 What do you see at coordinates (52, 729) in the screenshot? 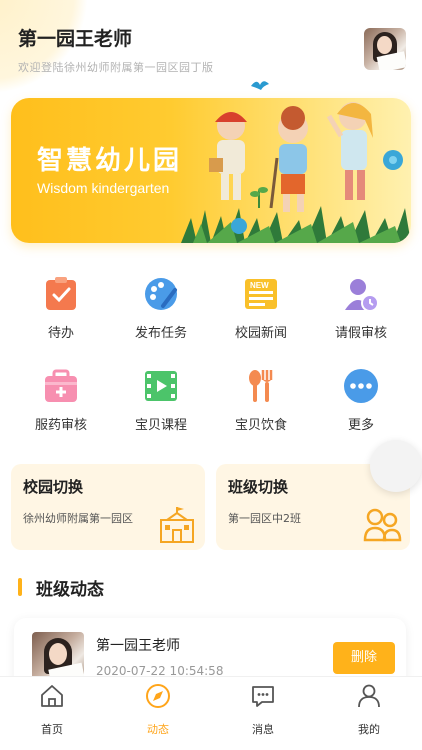
I see `tab-label: 首页` at bounding box center [52, 729].